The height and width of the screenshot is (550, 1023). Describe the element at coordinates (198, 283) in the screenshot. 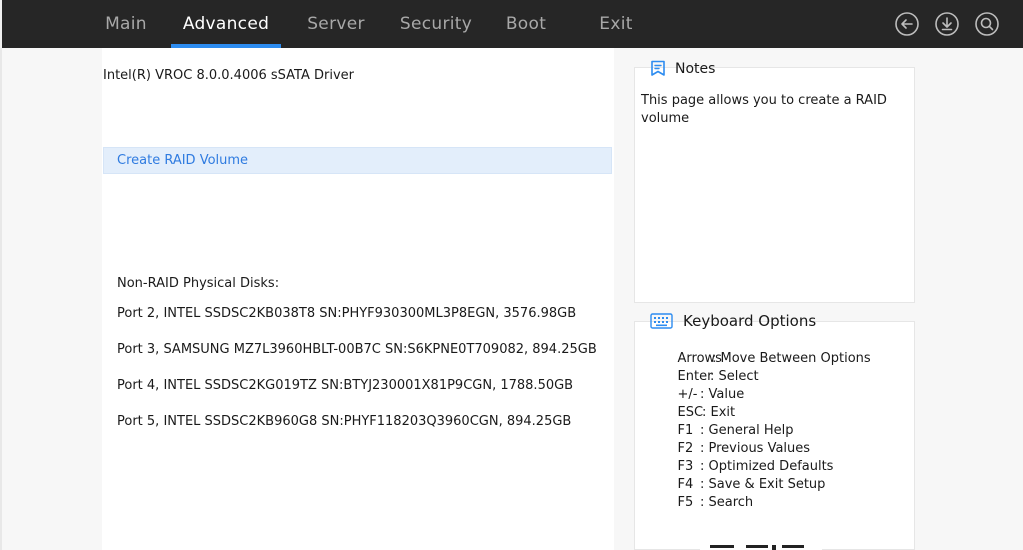

I see `non-raid-disks-heading: Non-RAID Physical Disks:` at that location.